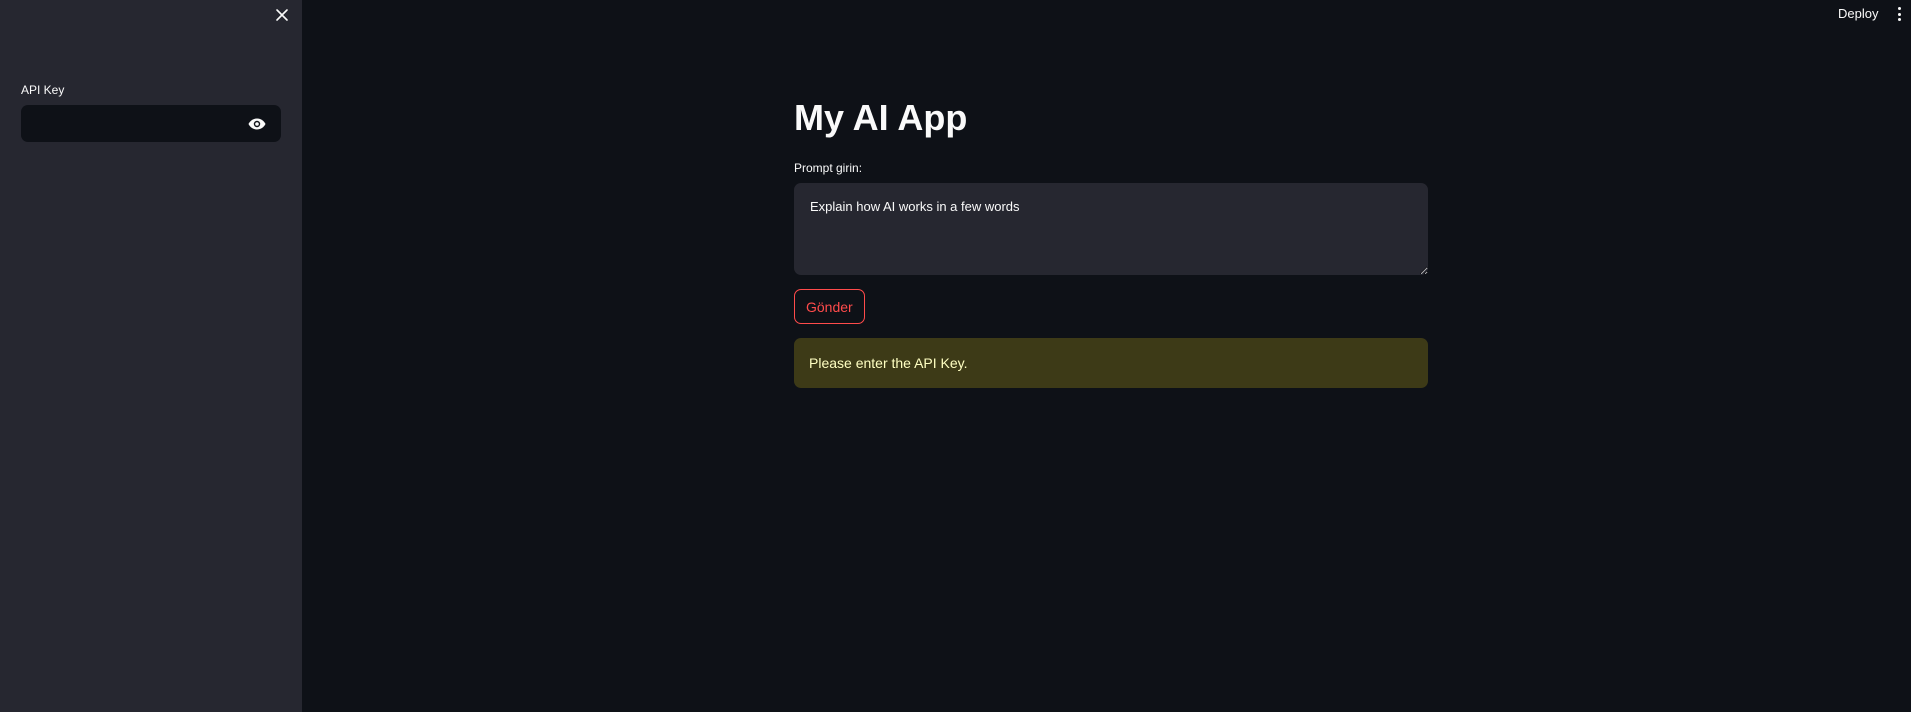  Describe the element at coordinates (1111, 363) in the screenshot. I see `warning-alert: Please enter the API Key.` at that location.